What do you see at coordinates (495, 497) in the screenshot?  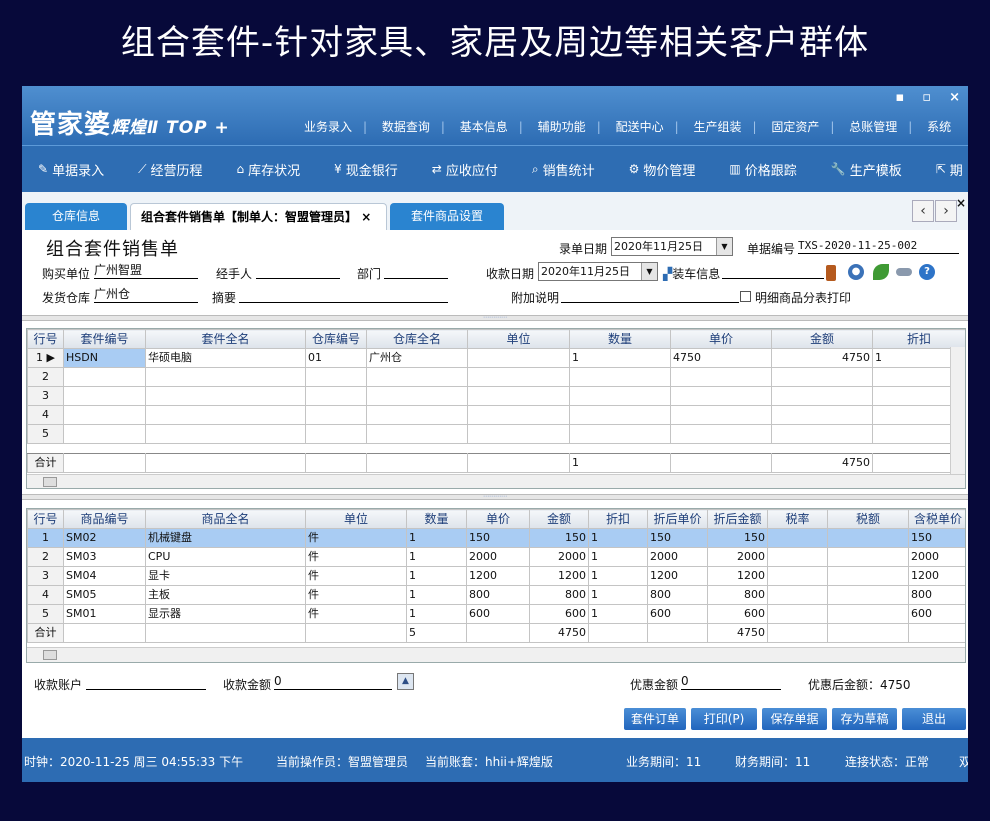 I see `splitter-middle: ⋯⋯⋯⋯` at bounding box center [495, 497].